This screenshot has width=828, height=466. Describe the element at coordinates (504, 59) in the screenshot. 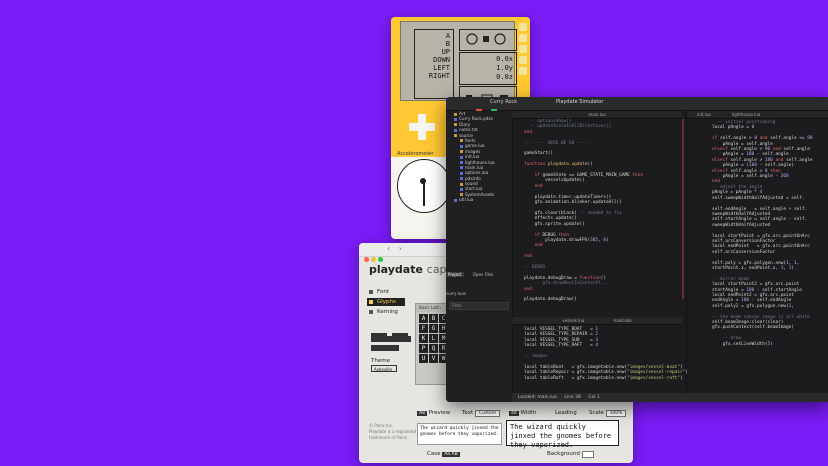

I see `accel-x: 0.0x` at that location.